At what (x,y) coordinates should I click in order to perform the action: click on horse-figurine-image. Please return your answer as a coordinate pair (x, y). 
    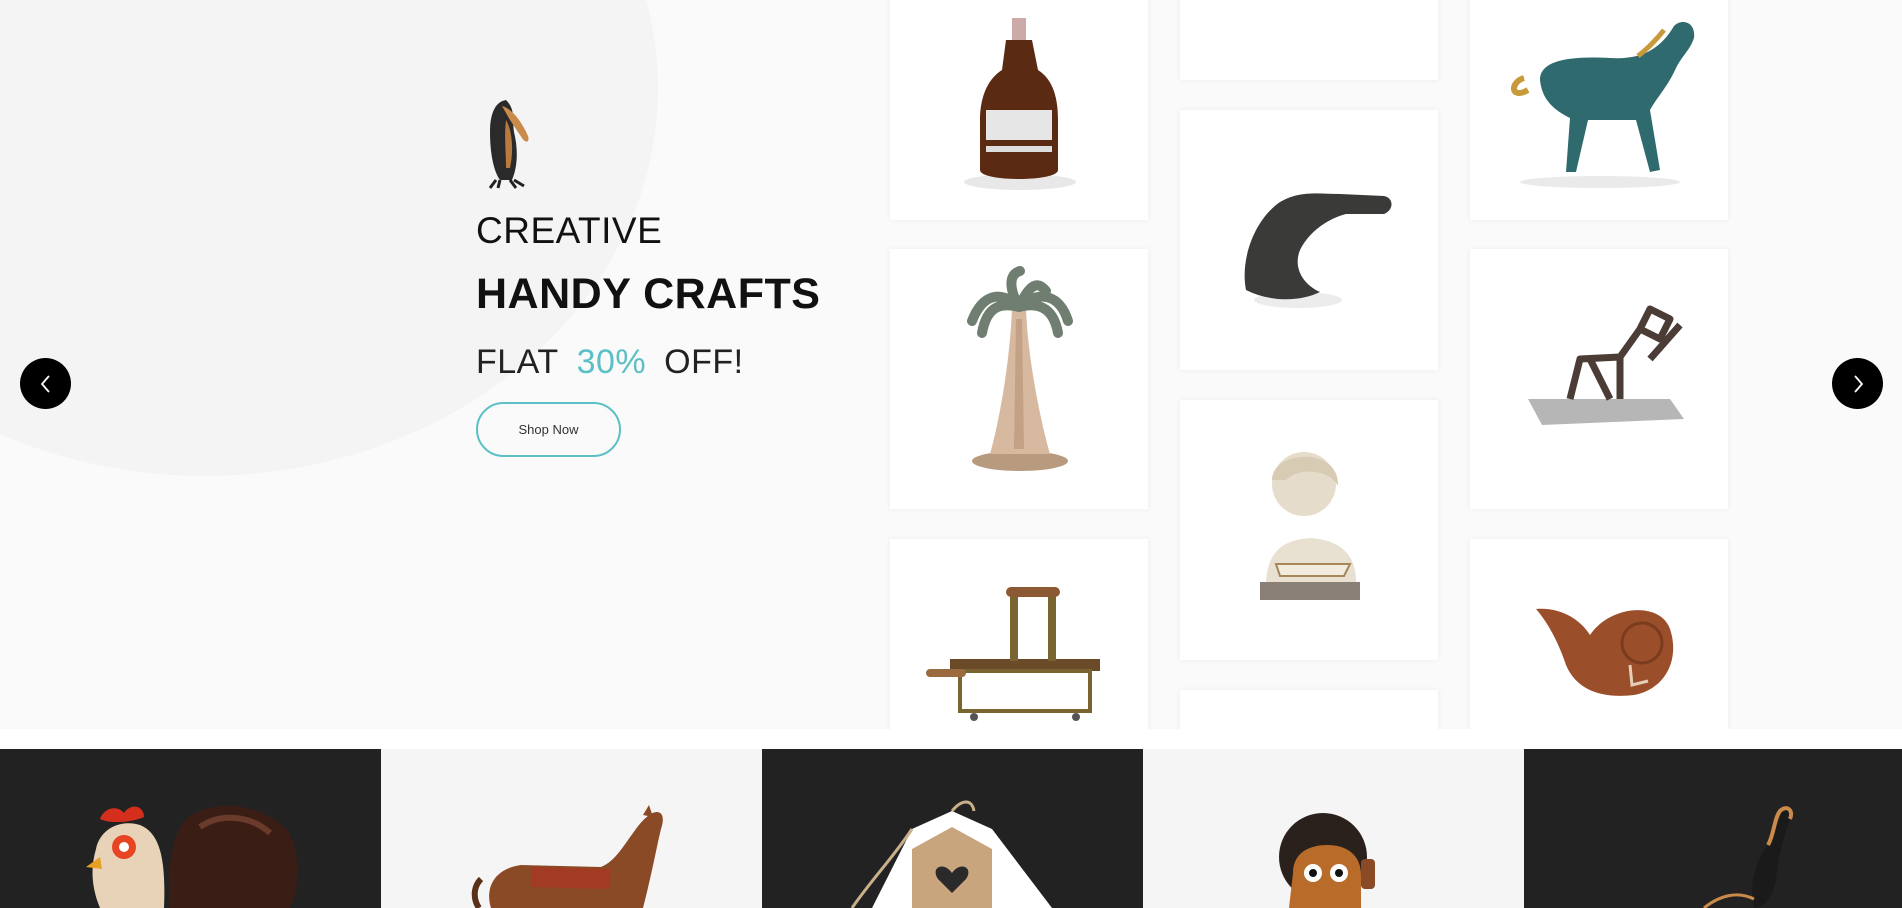
    Looking at the image, I should click on (1603, 105).